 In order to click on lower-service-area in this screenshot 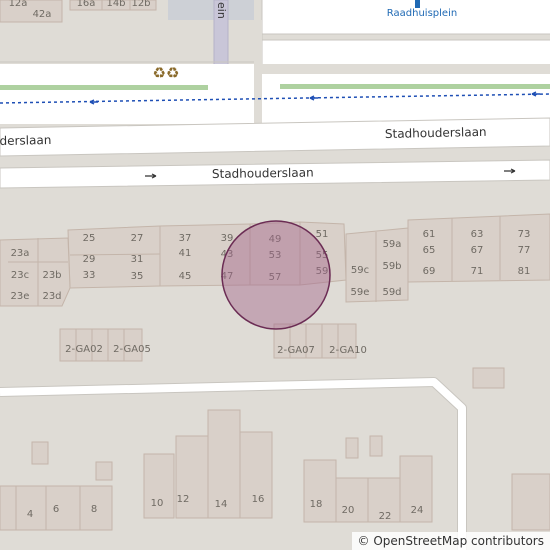, I will do `click(275, 99)`.